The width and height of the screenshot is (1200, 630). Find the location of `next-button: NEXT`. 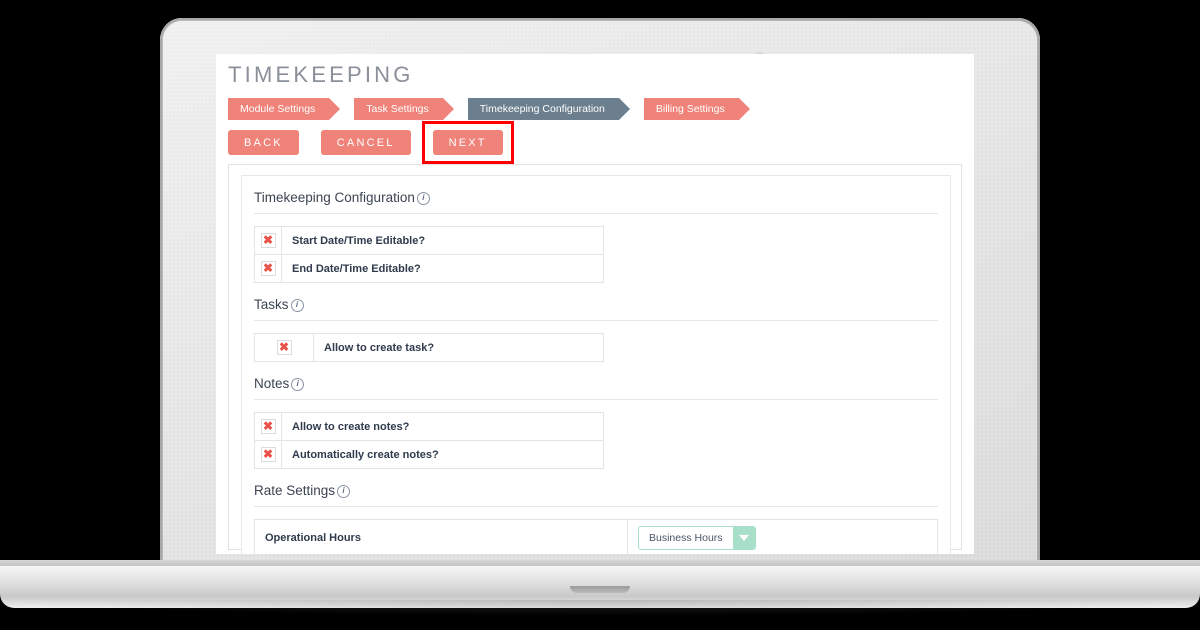

next-button: NEXT is located at coordinates (467, 142).